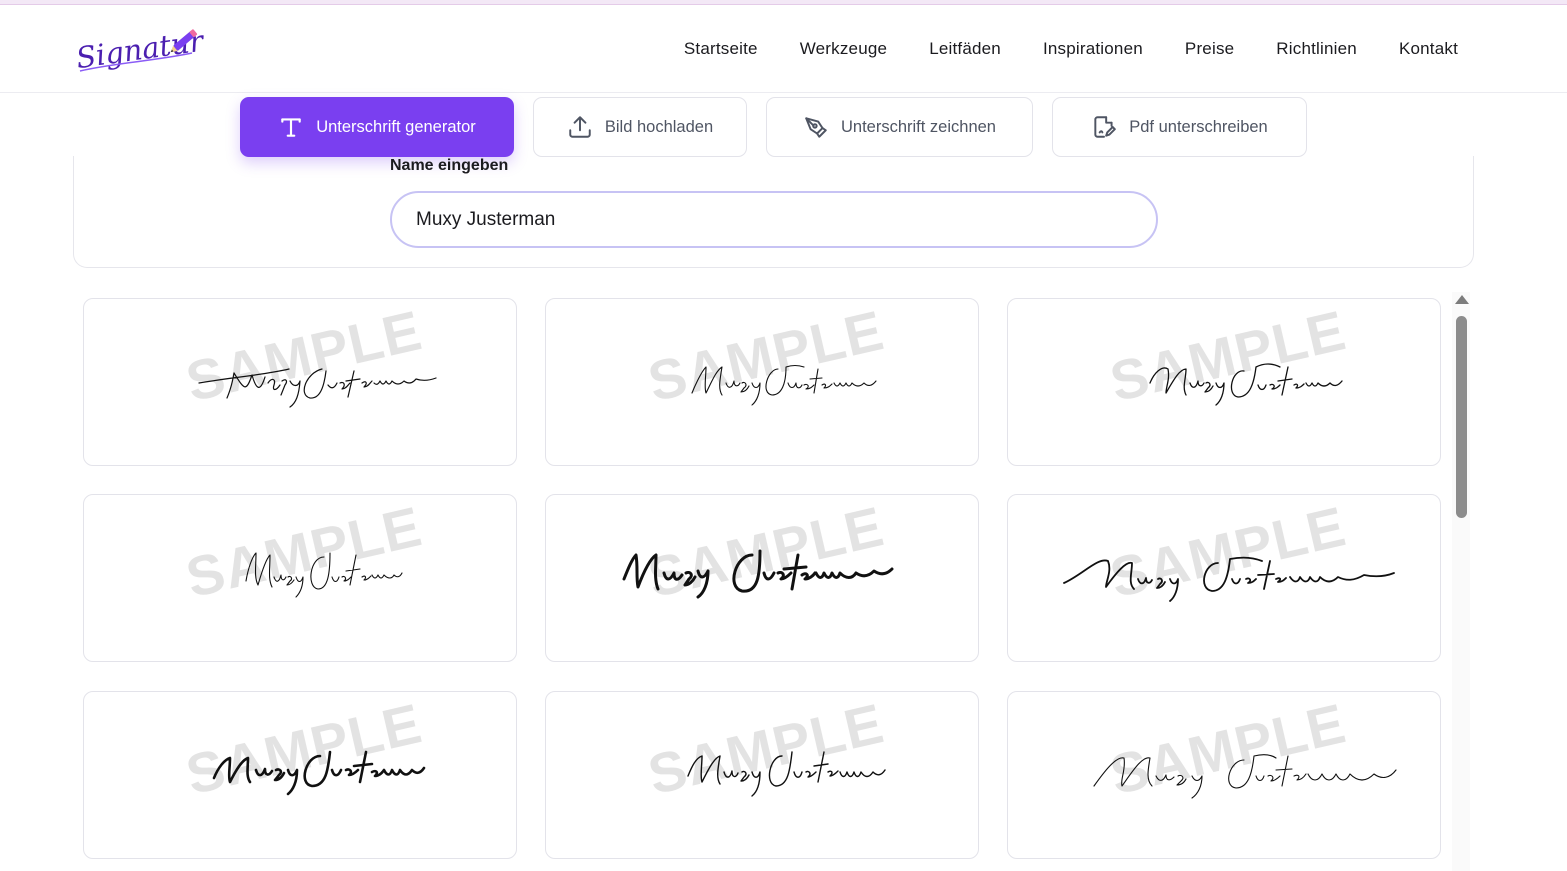 The height and width of the screenshot is (871, 1567). I want to click on tab-upload-image: Bild hochladen, so click(640, 127).